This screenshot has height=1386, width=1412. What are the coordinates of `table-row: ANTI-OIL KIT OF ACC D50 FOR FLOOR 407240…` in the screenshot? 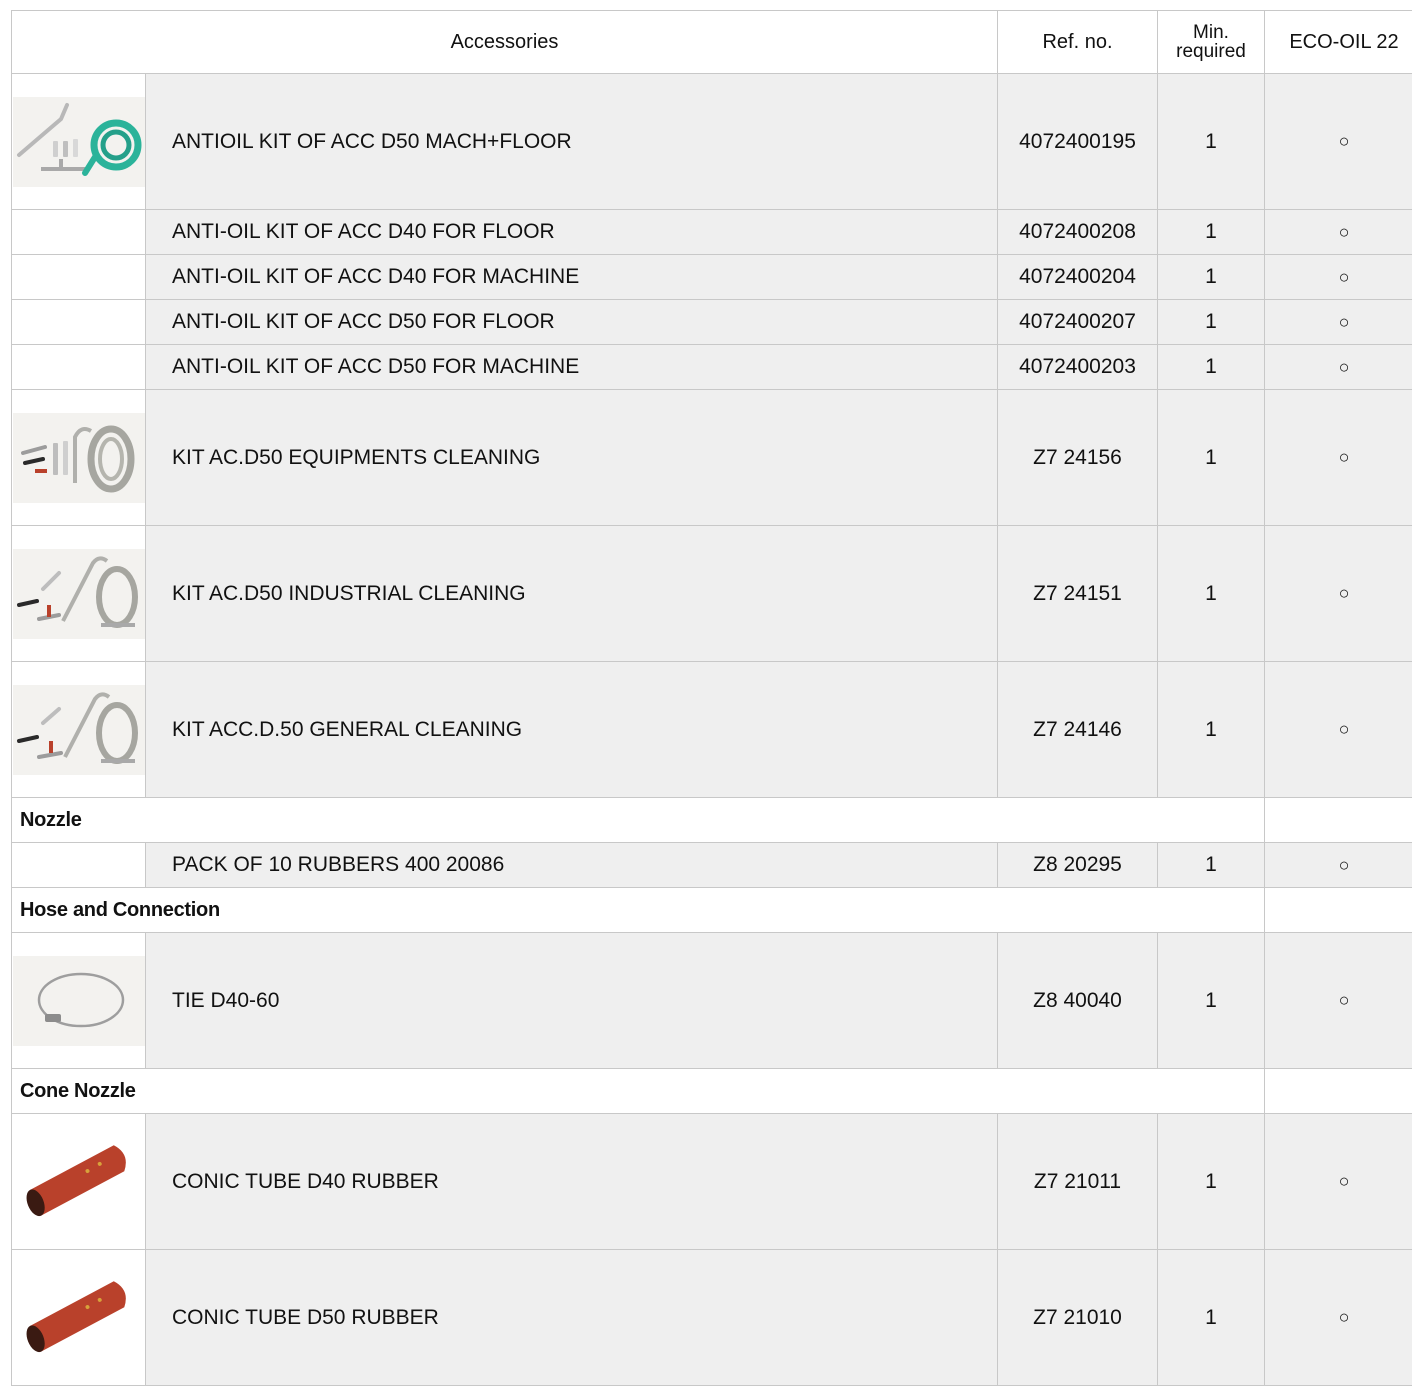 It's located at (712, 322).